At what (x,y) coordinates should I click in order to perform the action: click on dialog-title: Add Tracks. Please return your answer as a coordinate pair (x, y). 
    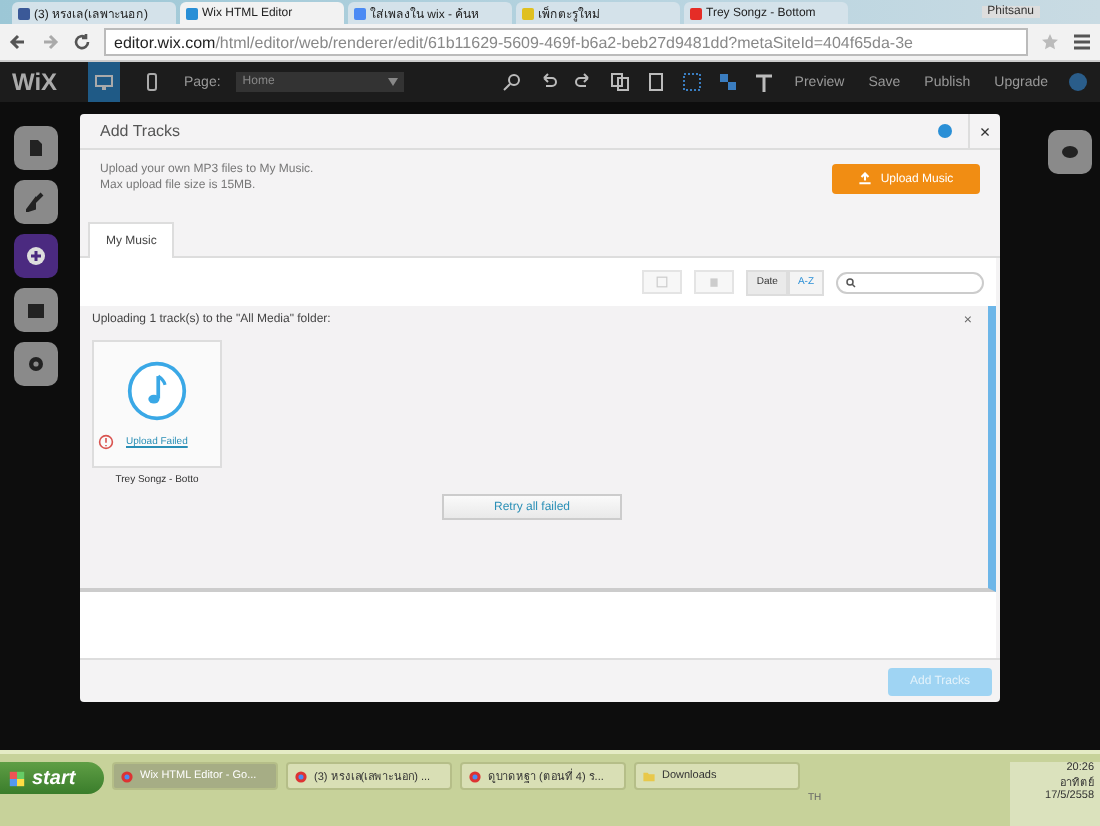
    Looking at the image, I should click on (140, 131).